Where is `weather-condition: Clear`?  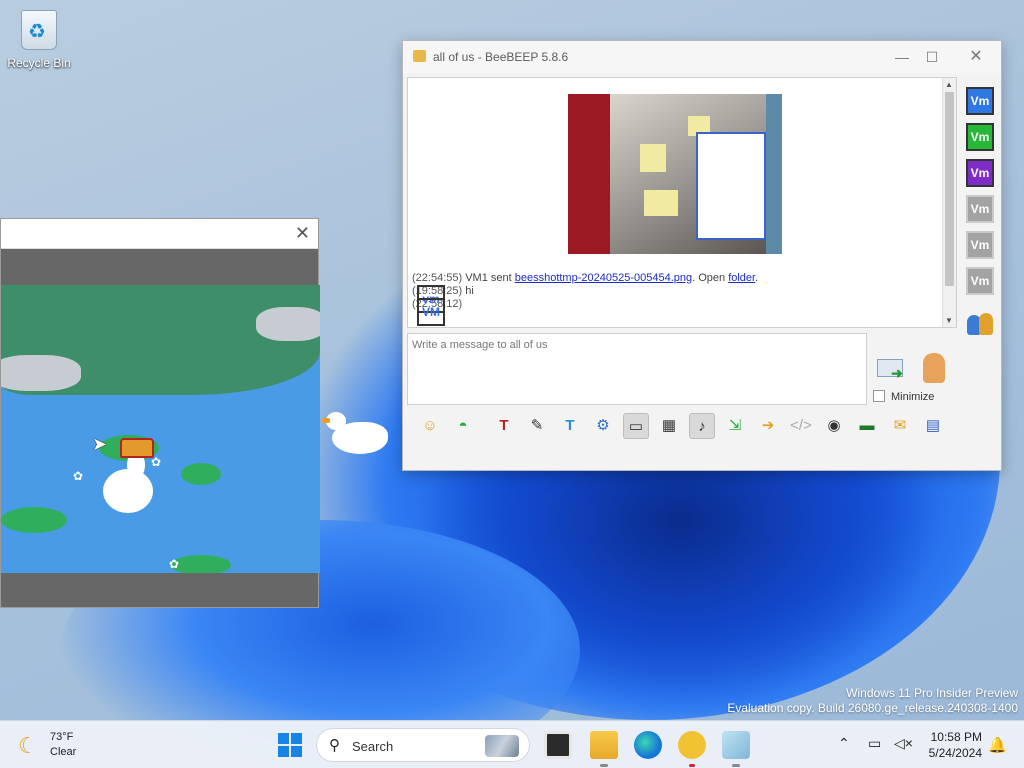 weather-condition: Clear is located at coordinates (63, 752).